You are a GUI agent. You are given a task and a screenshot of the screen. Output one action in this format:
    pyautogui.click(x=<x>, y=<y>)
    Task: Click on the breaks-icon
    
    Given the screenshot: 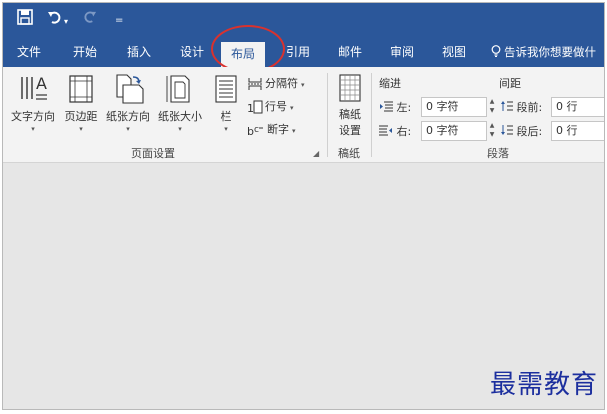 What is the action you would take?
    pyautogui.click(x=255, y=84)
    